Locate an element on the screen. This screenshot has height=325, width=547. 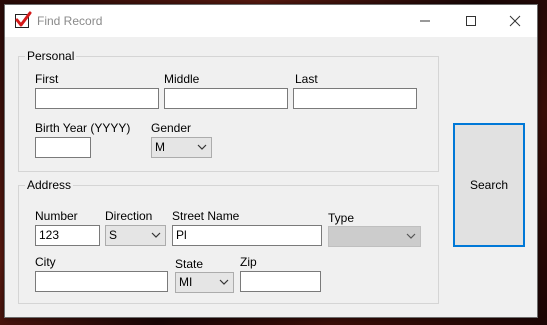
city-input is located at coordinates (101, 281).